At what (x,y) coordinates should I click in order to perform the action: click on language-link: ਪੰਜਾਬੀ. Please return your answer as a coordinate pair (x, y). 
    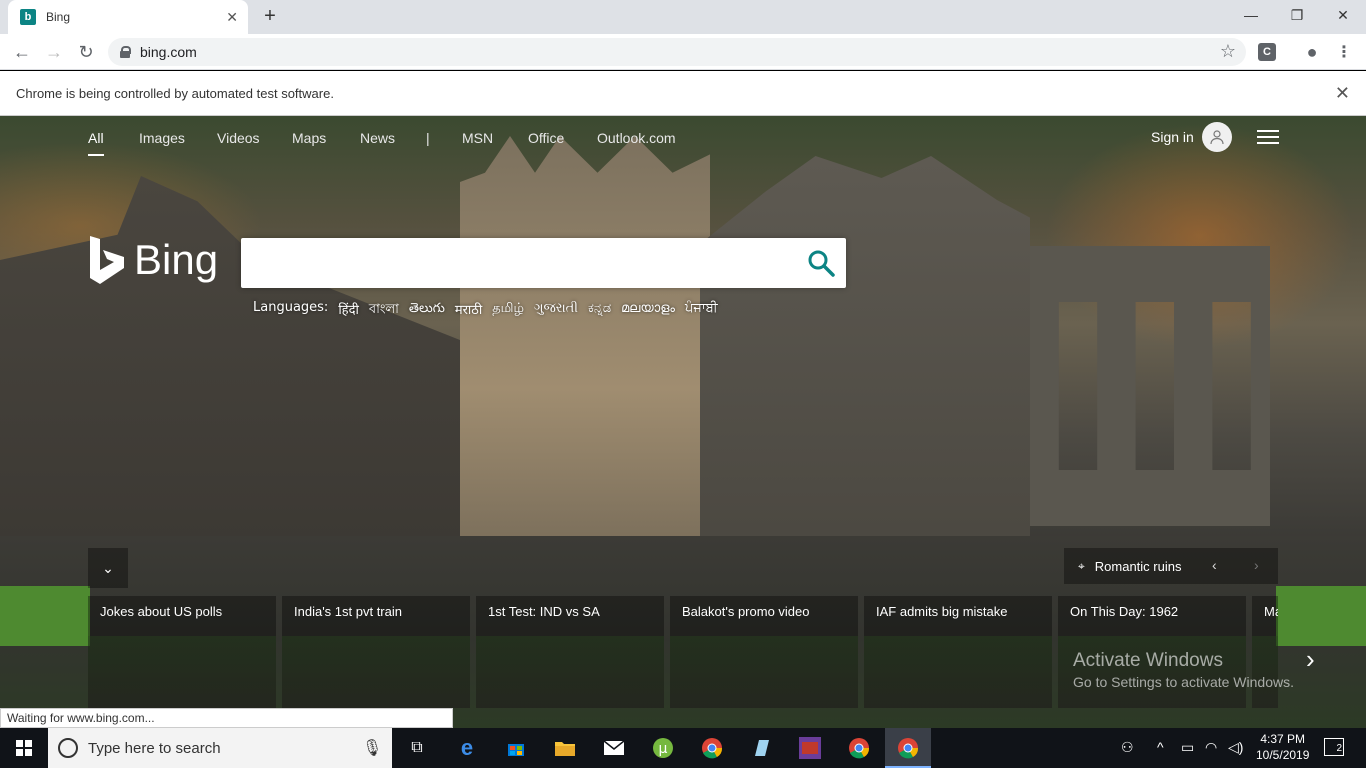
    Looking at the image, I should click on (701, 310).